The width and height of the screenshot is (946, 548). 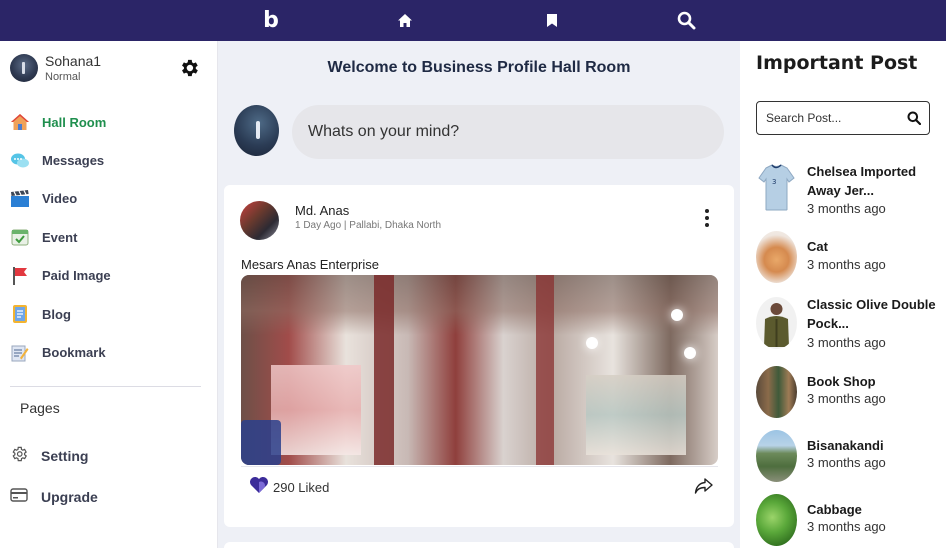 What do you see at coordinates (841, 381) in the screenshot?
I see `post-title: Book Shop` at bounding box center [841, 381].